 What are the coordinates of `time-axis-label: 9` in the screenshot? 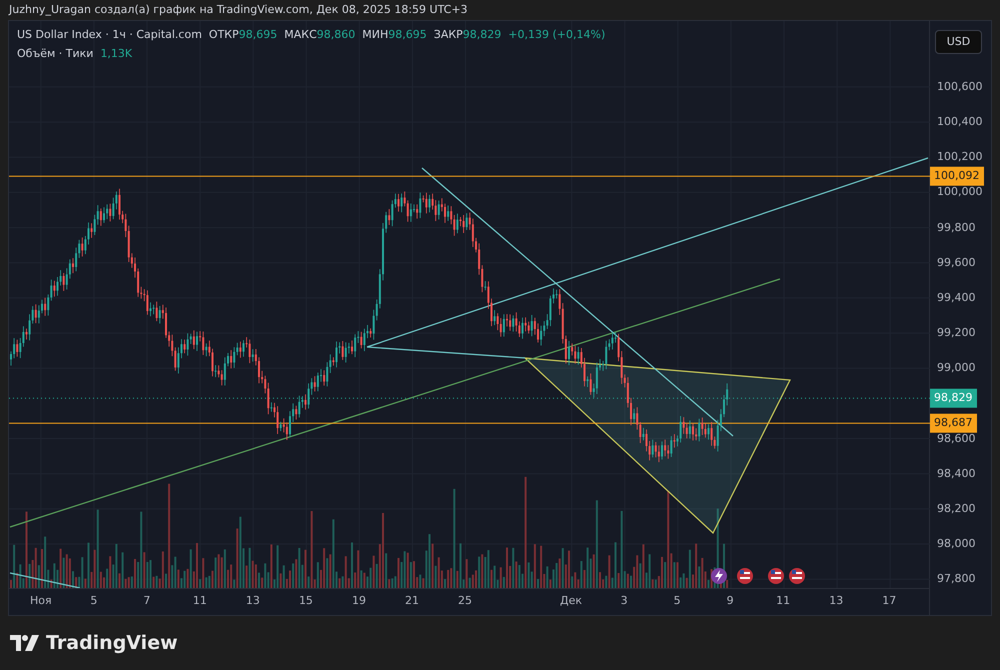 It's located at (730, 601).